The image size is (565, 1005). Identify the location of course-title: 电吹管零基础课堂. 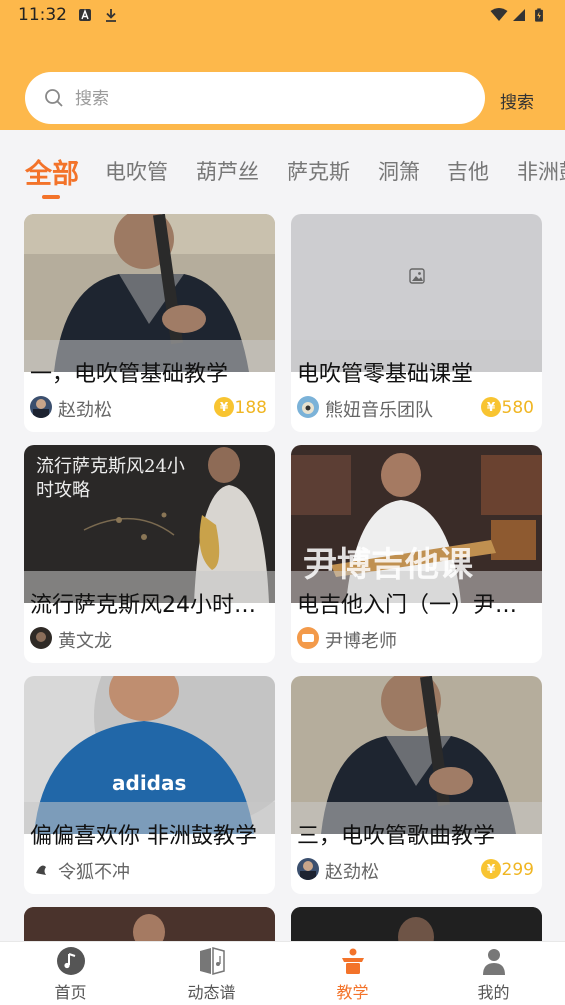
(385, 374).